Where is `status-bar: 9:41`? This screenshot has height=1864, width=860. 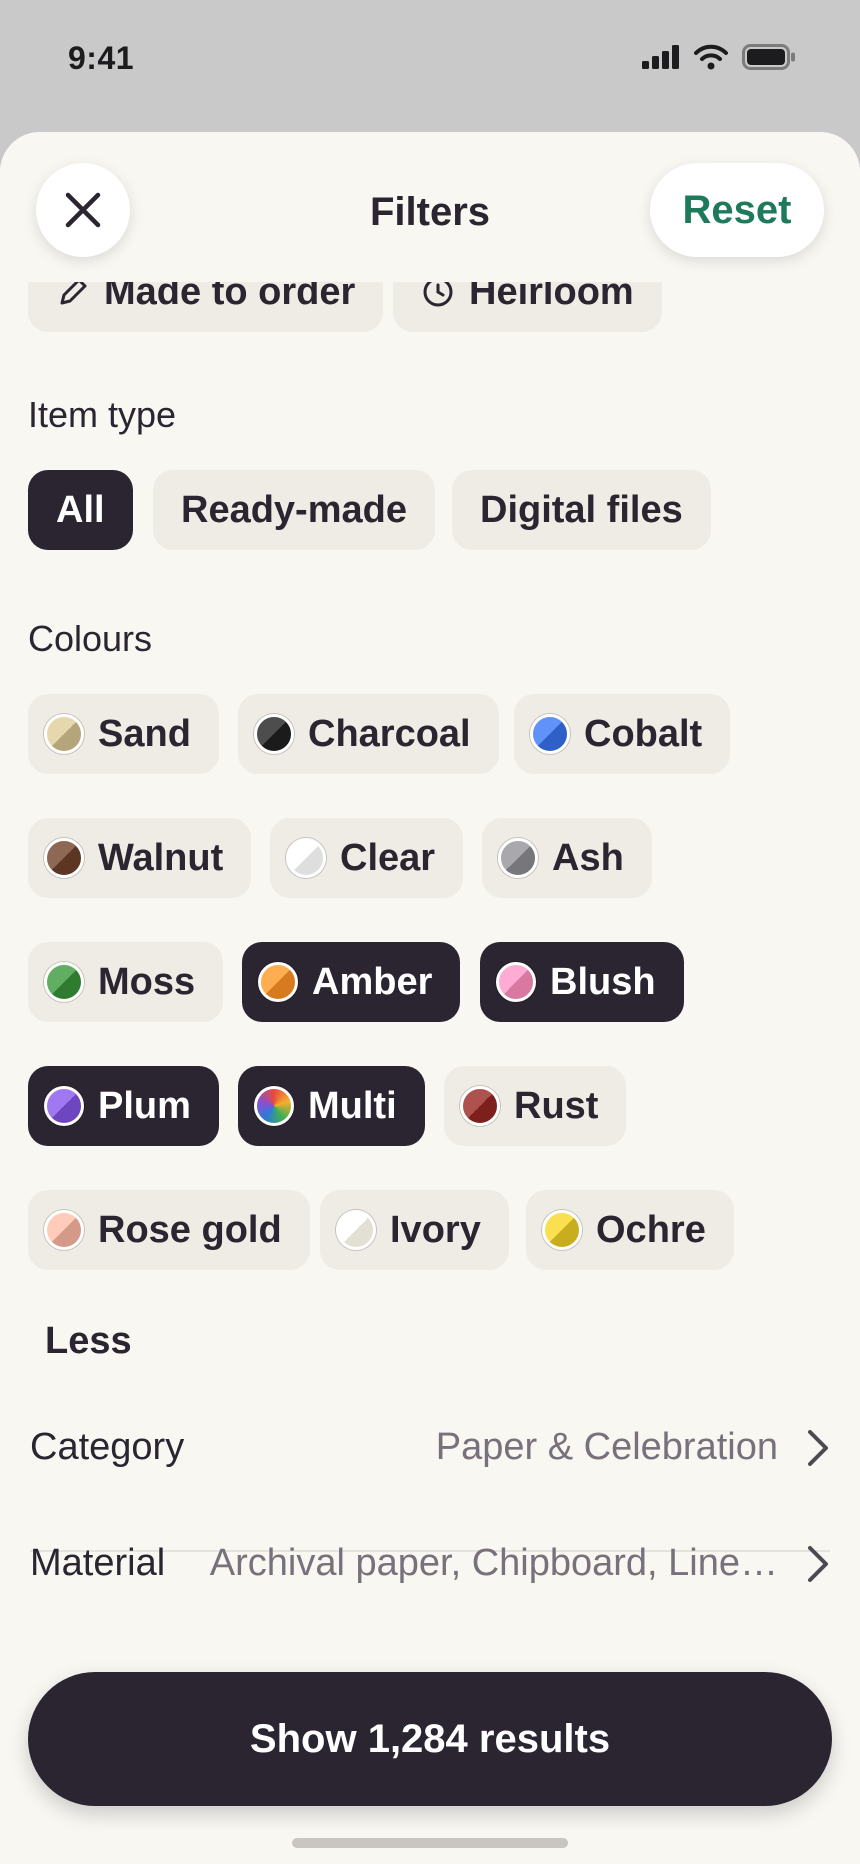 status-bar: 9:41 is located at coordinates (430, 60).